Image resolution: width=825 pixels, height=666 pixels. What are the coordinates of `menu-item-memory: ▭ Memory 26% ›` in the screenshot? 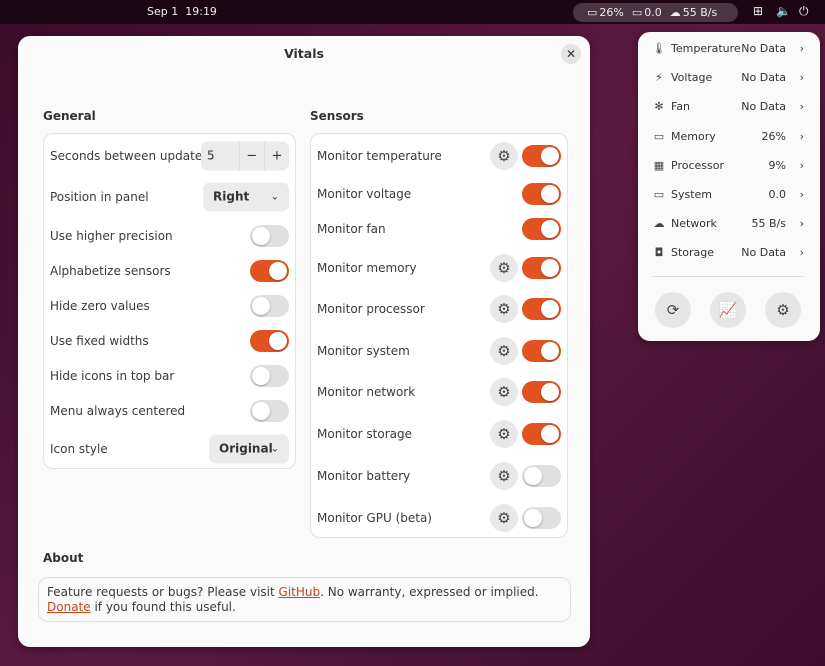 It's located at (728, 137).